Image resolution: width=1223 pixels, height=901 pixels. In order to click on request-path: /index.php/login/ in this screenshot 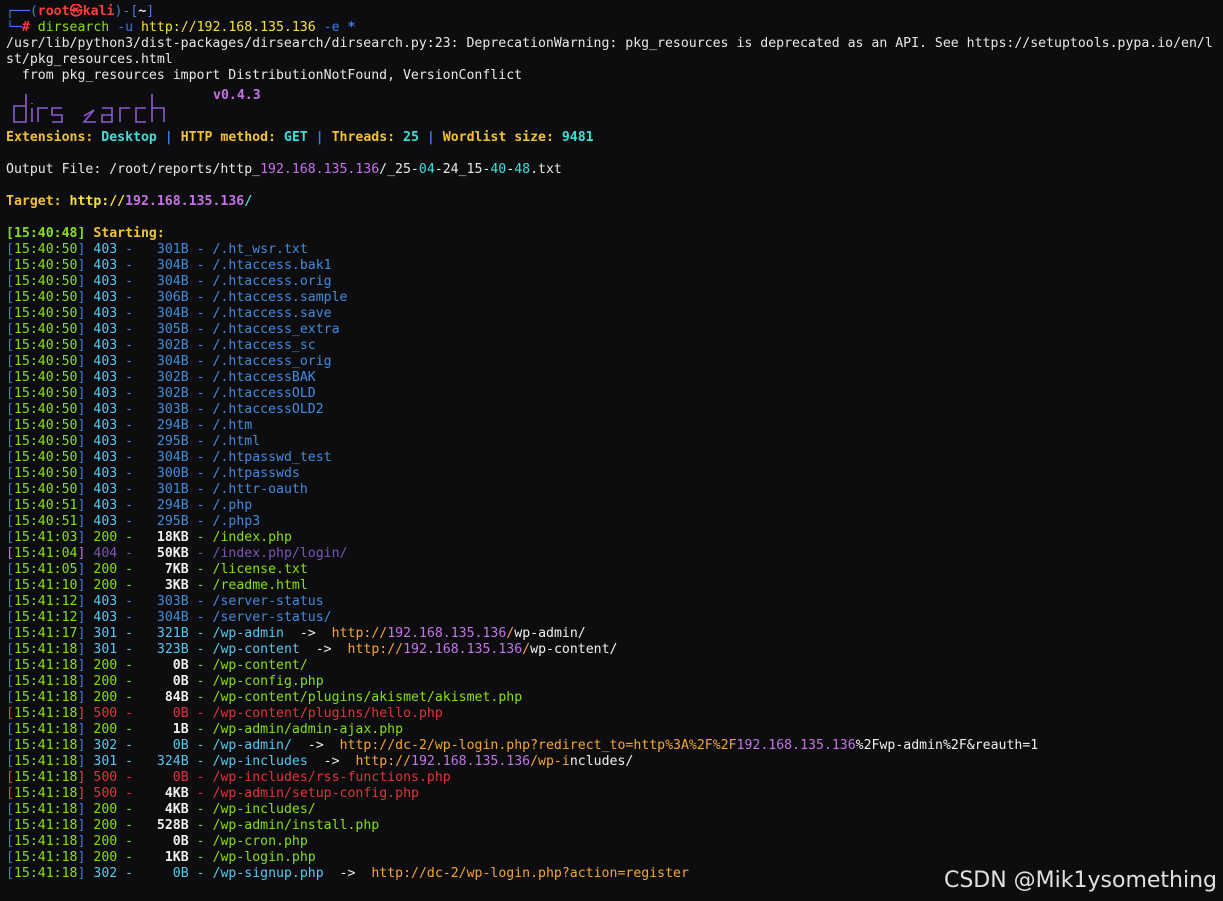, I will do `click(280, 553)`.